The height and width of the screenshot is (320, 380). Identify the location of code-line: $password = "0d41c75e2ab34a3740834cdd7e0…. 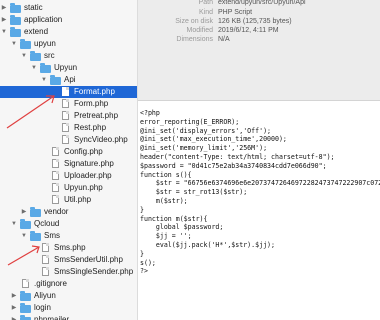
(233, 165).